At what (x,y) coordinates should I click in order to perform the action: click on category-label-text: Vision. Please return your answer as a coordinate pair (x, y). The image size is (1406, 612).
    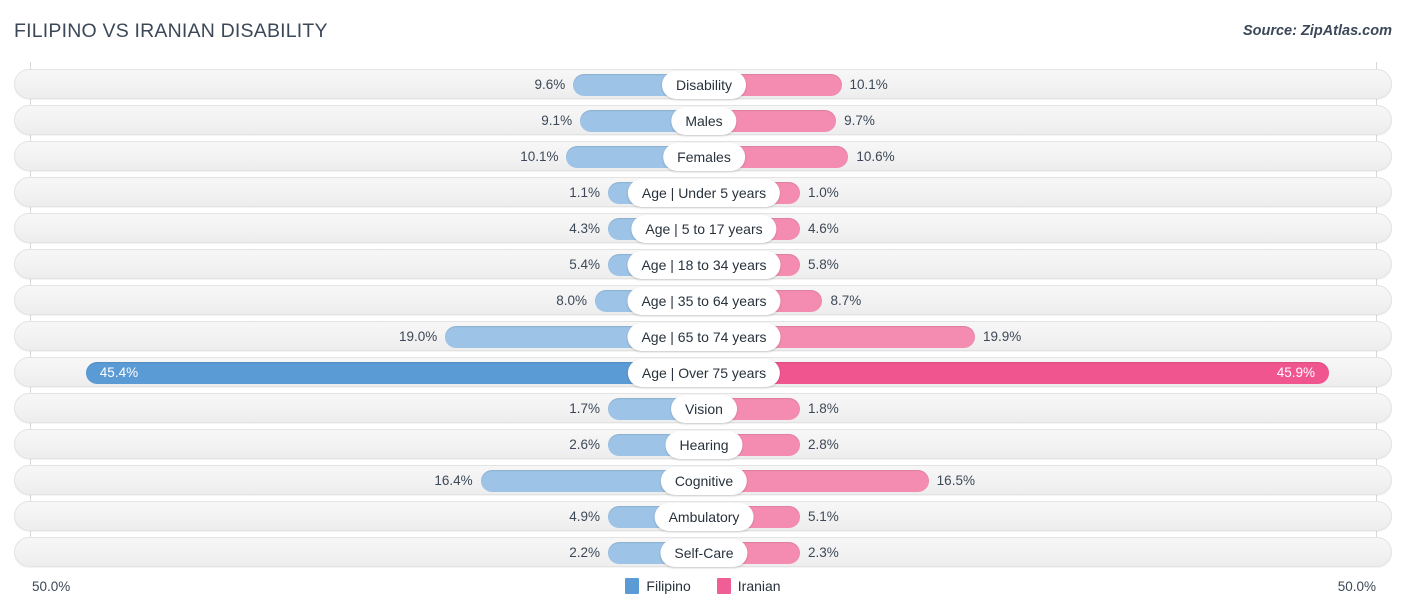
    Looking at the image, I should click on (704, 409).